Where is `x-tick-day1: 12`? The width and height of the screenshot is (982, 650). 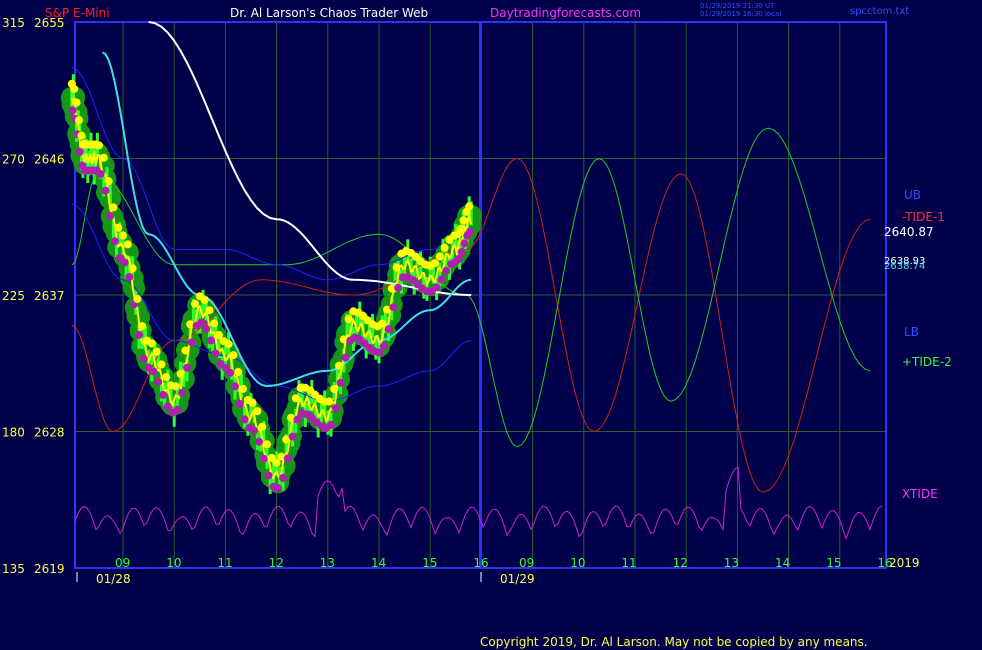 x-tick-day1: 12 is located at coordinates (276, 563).